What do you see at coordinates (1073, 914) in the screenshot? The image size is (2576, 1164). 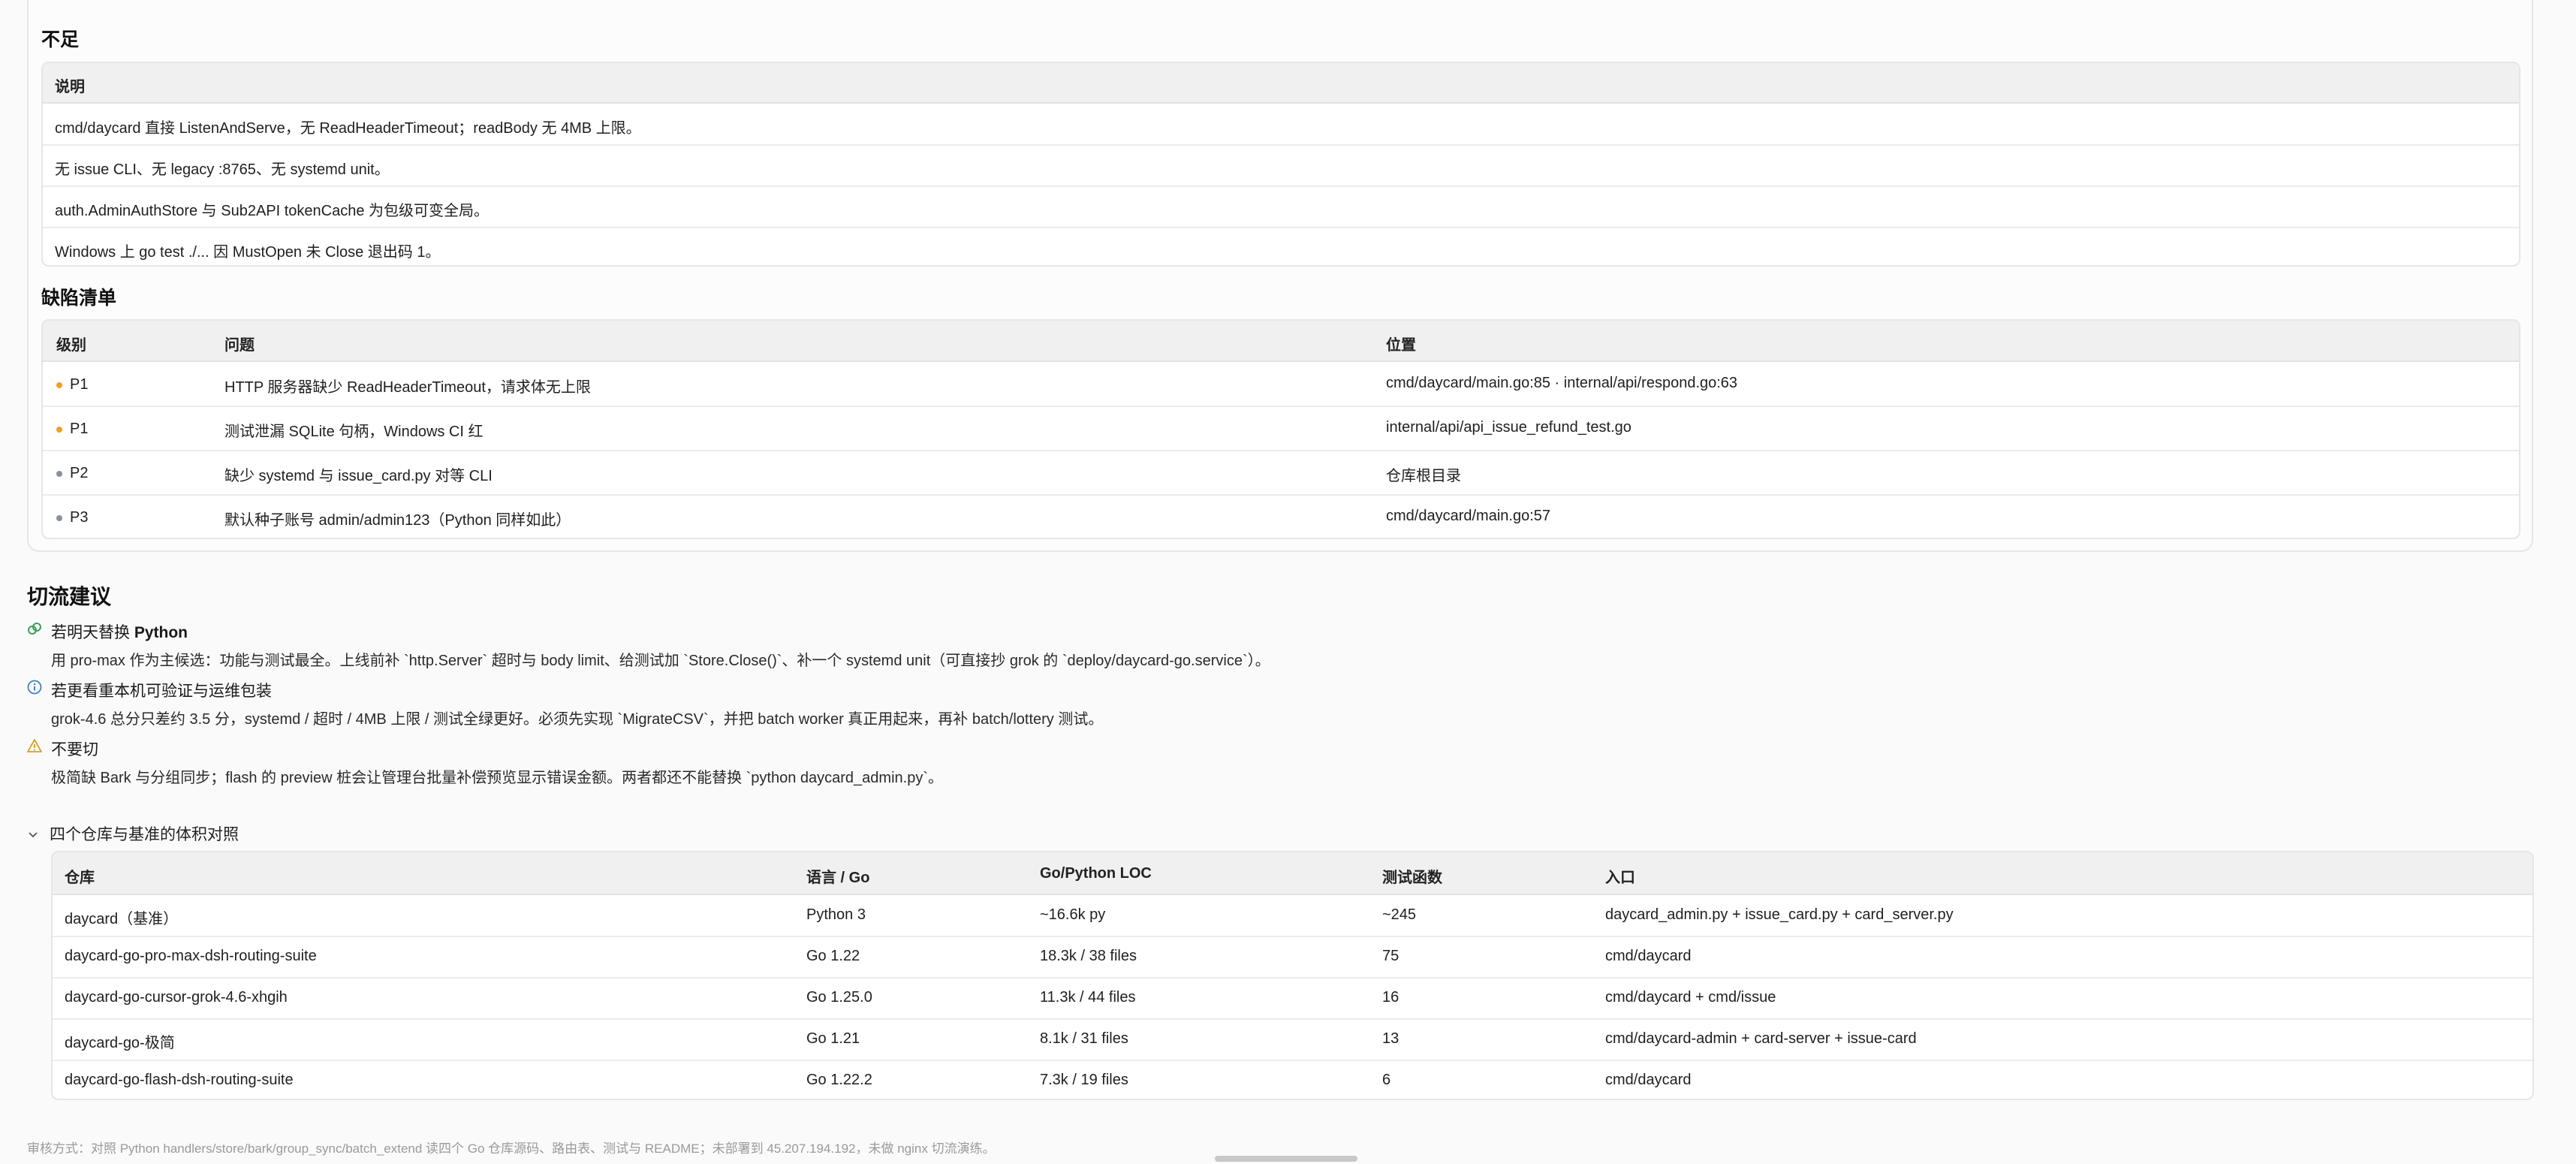 I see `loc-cell: ~16.6k py` at bounding box center [1073, 914].